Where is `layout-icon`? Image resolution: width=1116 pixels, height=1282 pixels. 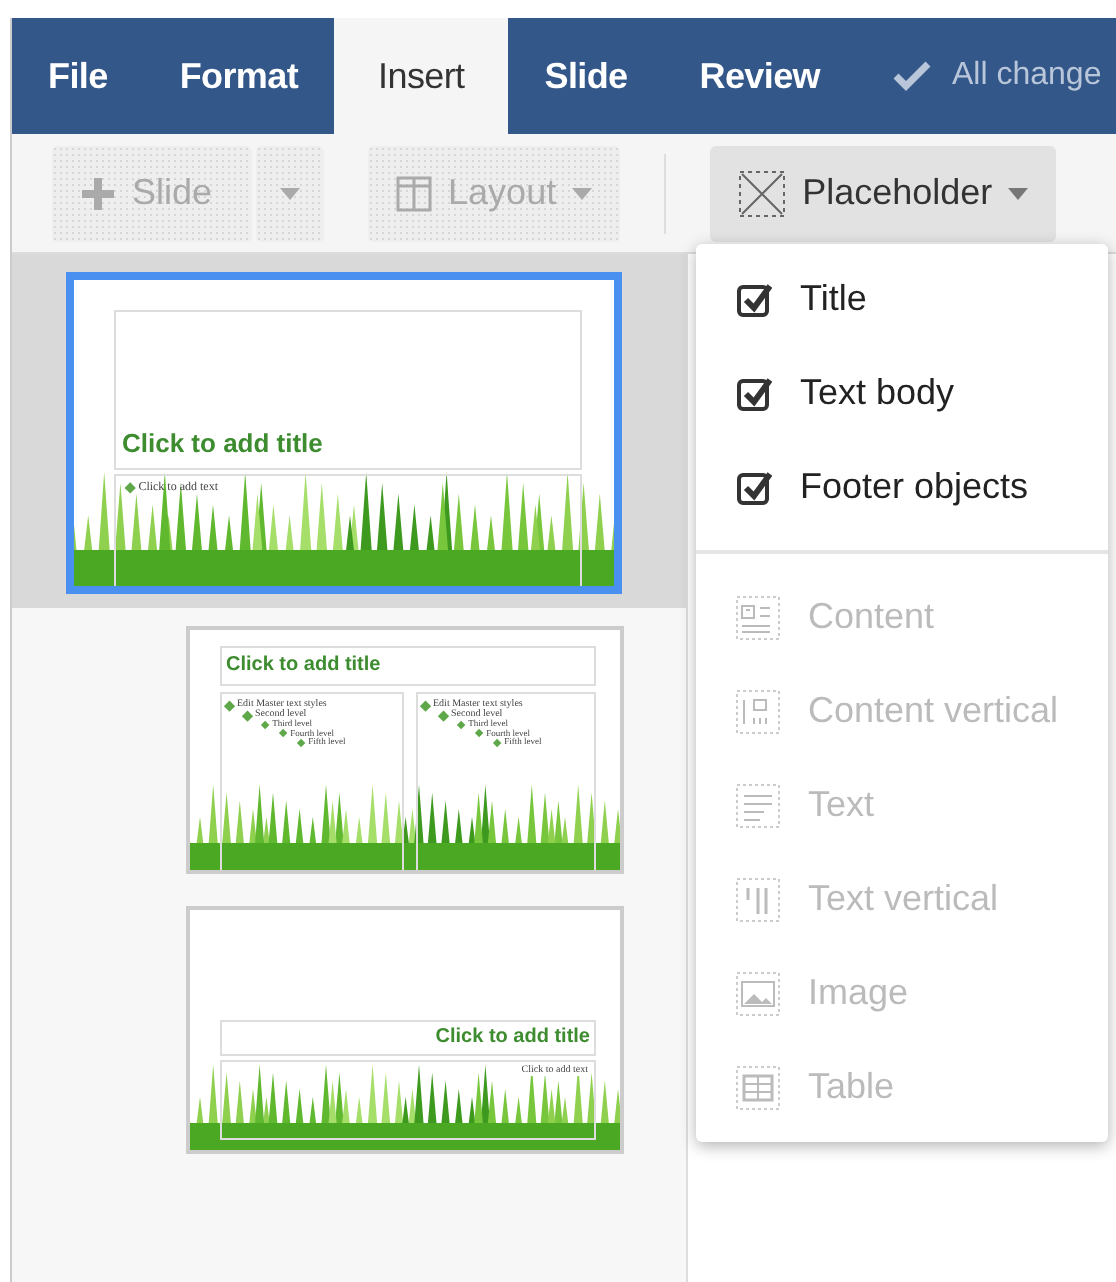 layout-icon is located at coordinates (414, 193).